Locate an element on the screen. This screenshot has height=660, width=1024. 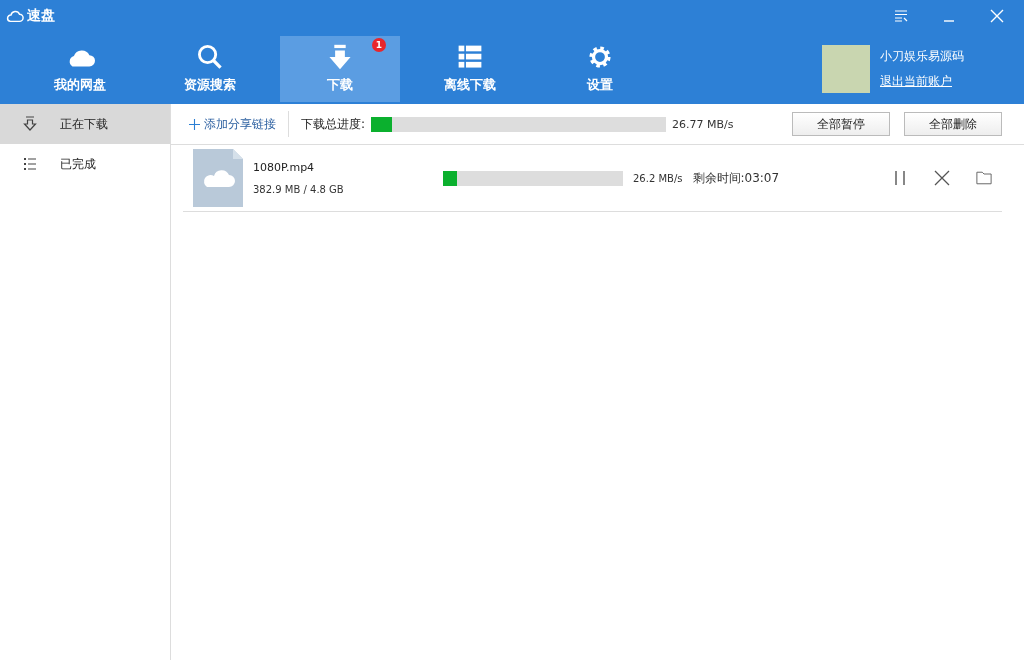
folder-icon is located at coordinates (984, 178).